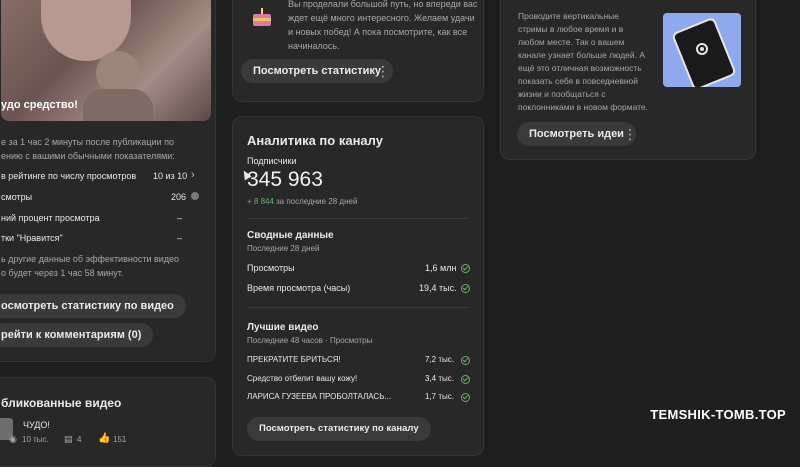 The image size is (800, 467). I want to click on comment-icon: ▤, so click(68, 439).